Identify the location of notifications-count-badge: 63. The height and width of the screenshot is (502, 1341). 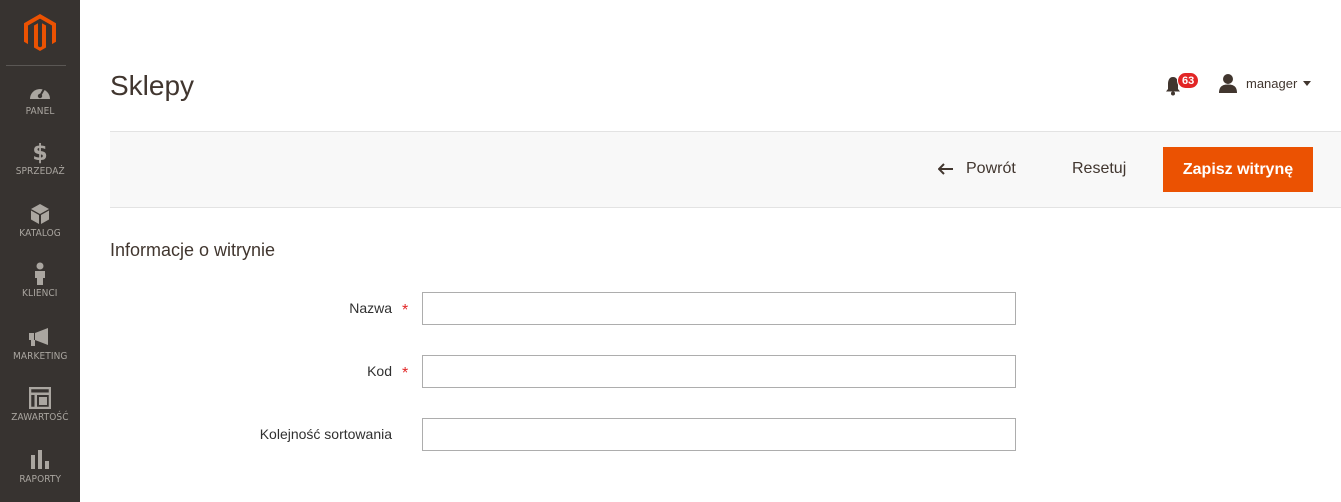
(1188, 80).